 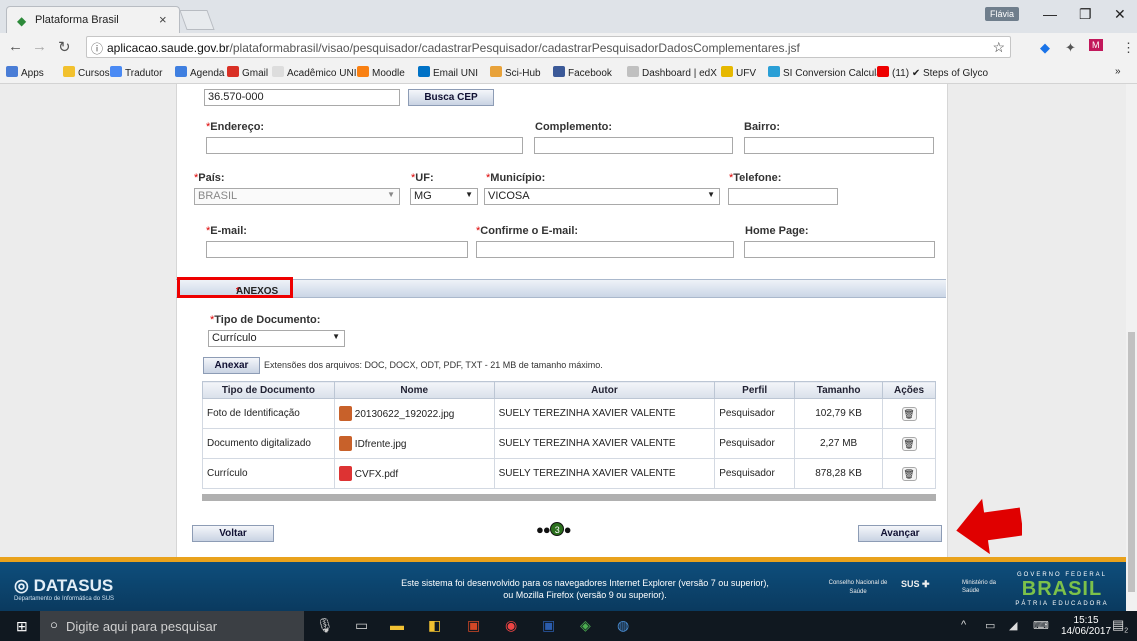 I want to click on homepage-label: Home Page:, so click(x=777, y=231).